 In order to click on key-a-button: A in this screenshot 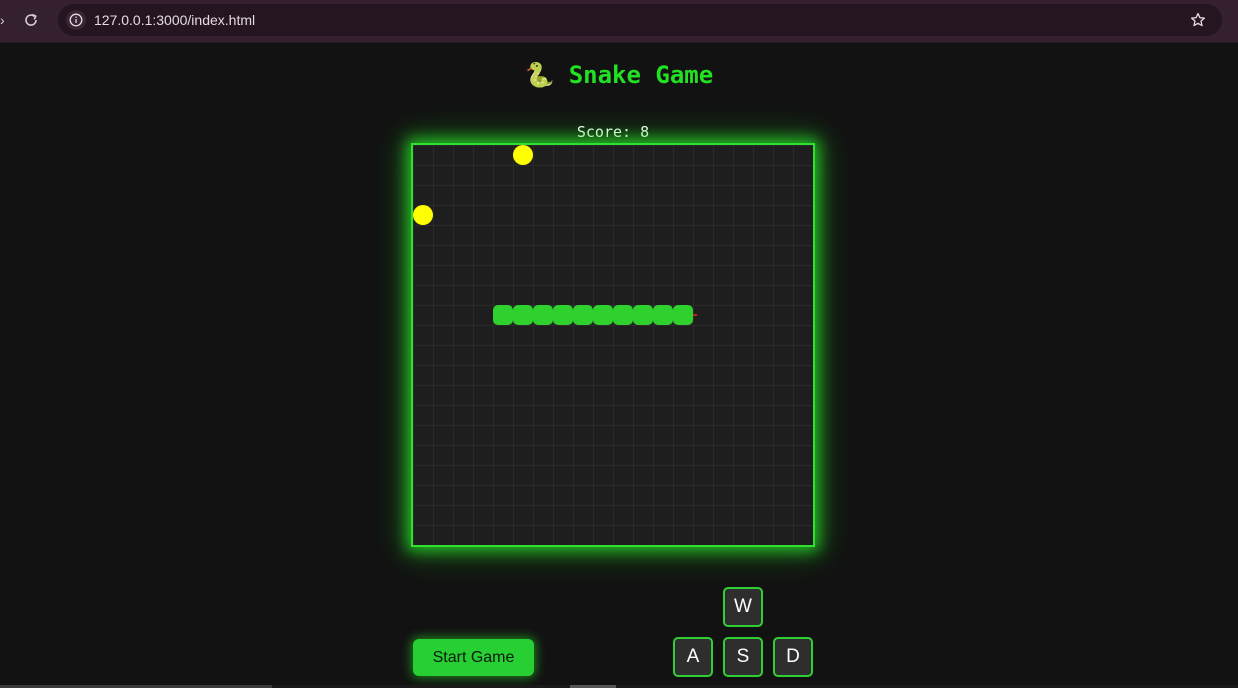, I will do `click(693, 657)`.